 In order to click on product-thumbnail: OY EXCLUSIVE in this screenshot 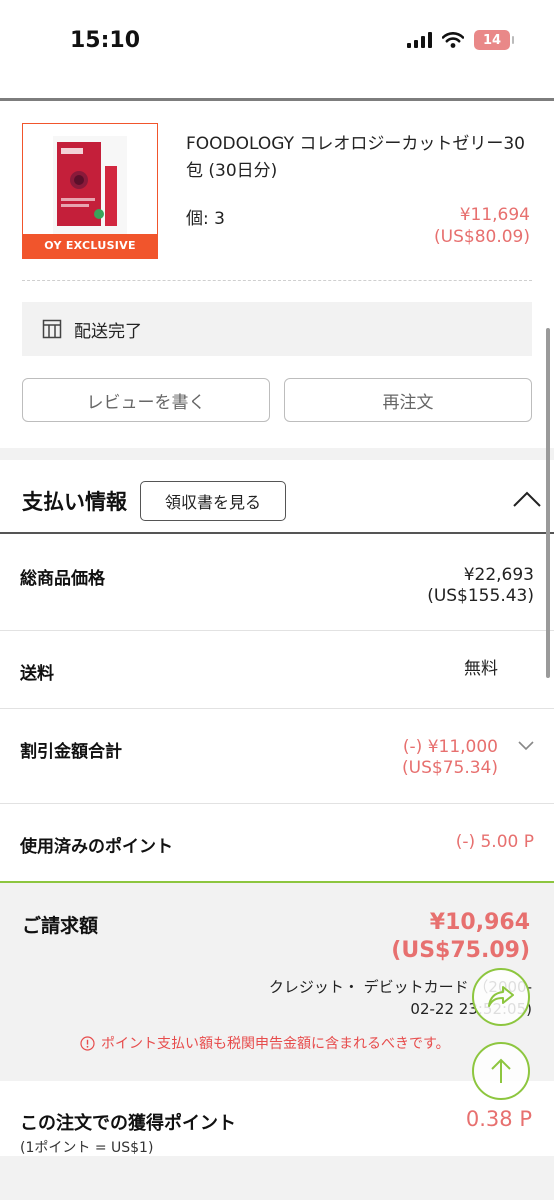, I will do `click(90, 191)`.